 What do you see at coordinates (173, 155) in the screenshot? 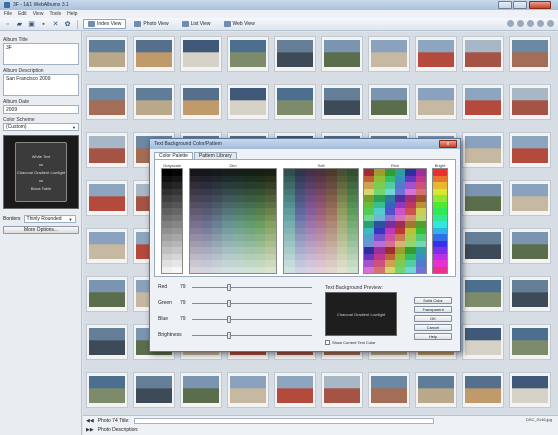
I see `tab-color-palette: Color Palette` at bounding box center [173, 155].